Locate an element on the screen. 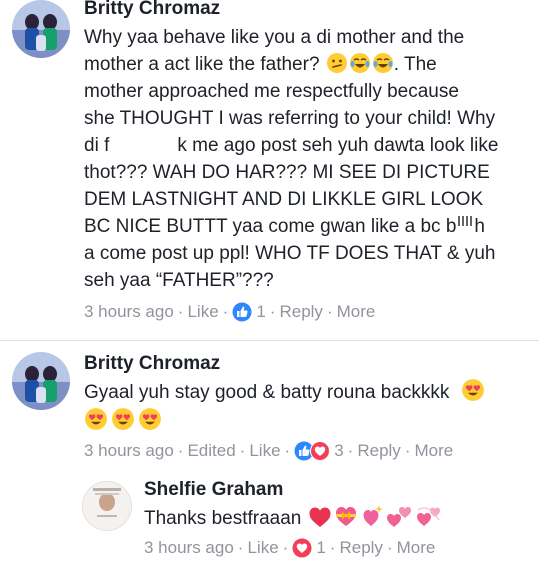  edited-link: Edited is located at coordinates (211, 451).